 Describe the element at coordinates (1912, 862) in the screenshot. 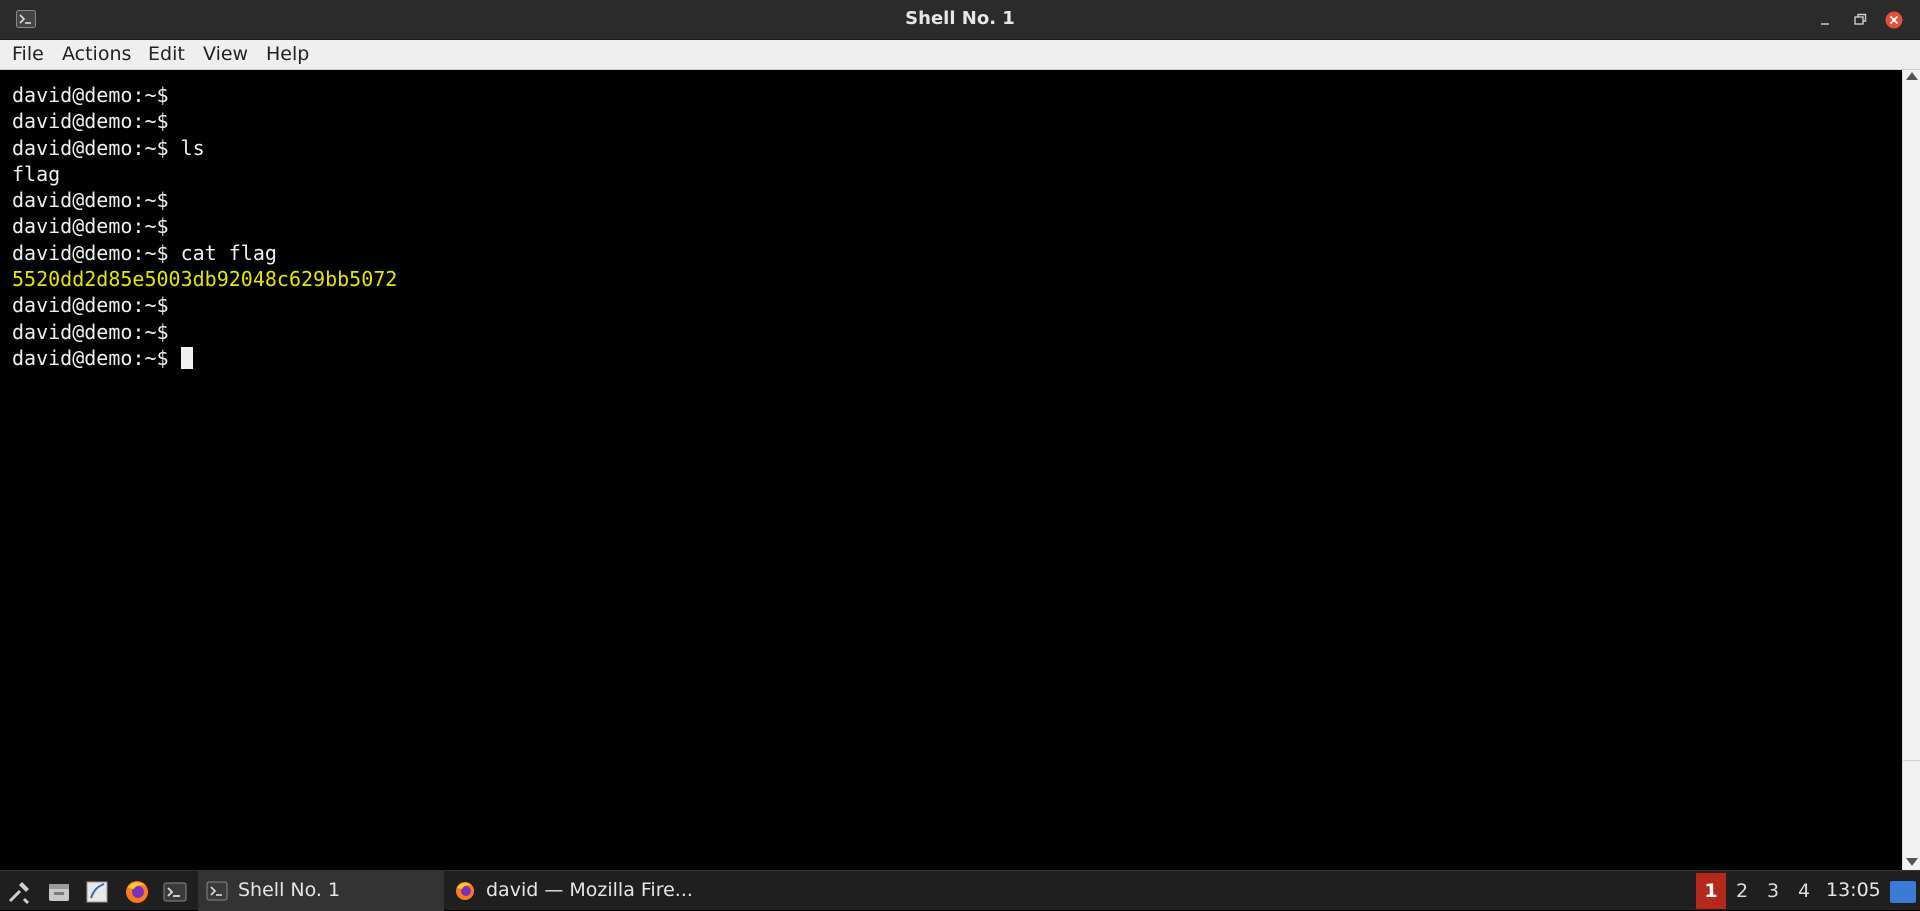

I see `scroll-down-icon` at that location.